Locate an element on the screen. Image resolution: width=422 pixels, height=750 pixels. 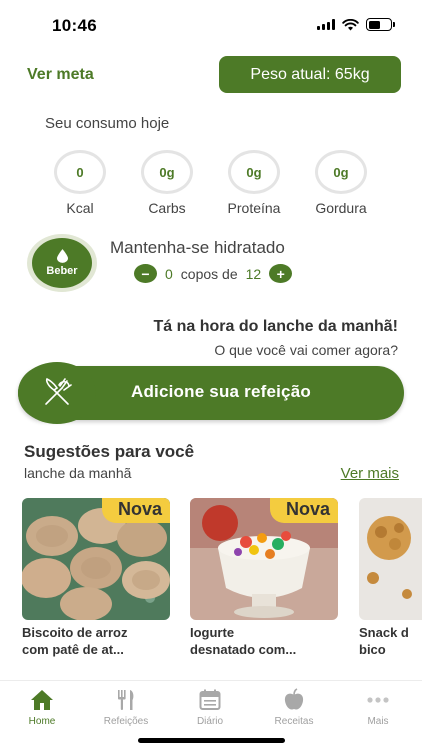
top-row: Ver meta Peso atual: 65kg is located at coordinates (211, 75).